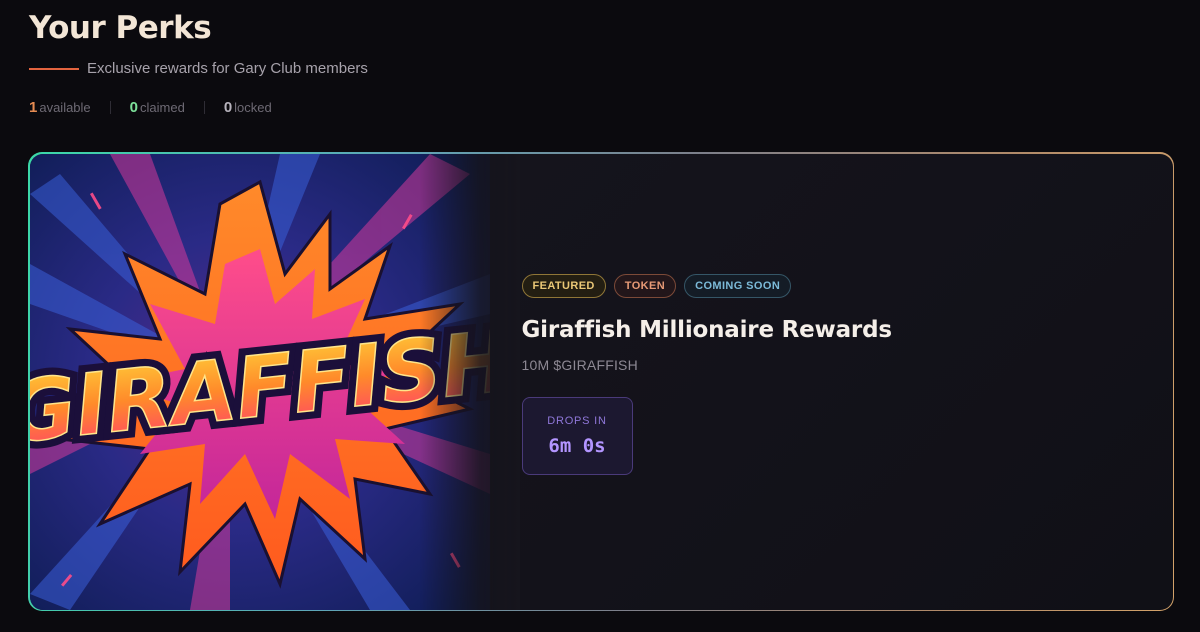 Image resolution: width=1200 pixels, height=632 pixels. I want to click on stat-claimed-label: claimed, so click(162, 107).